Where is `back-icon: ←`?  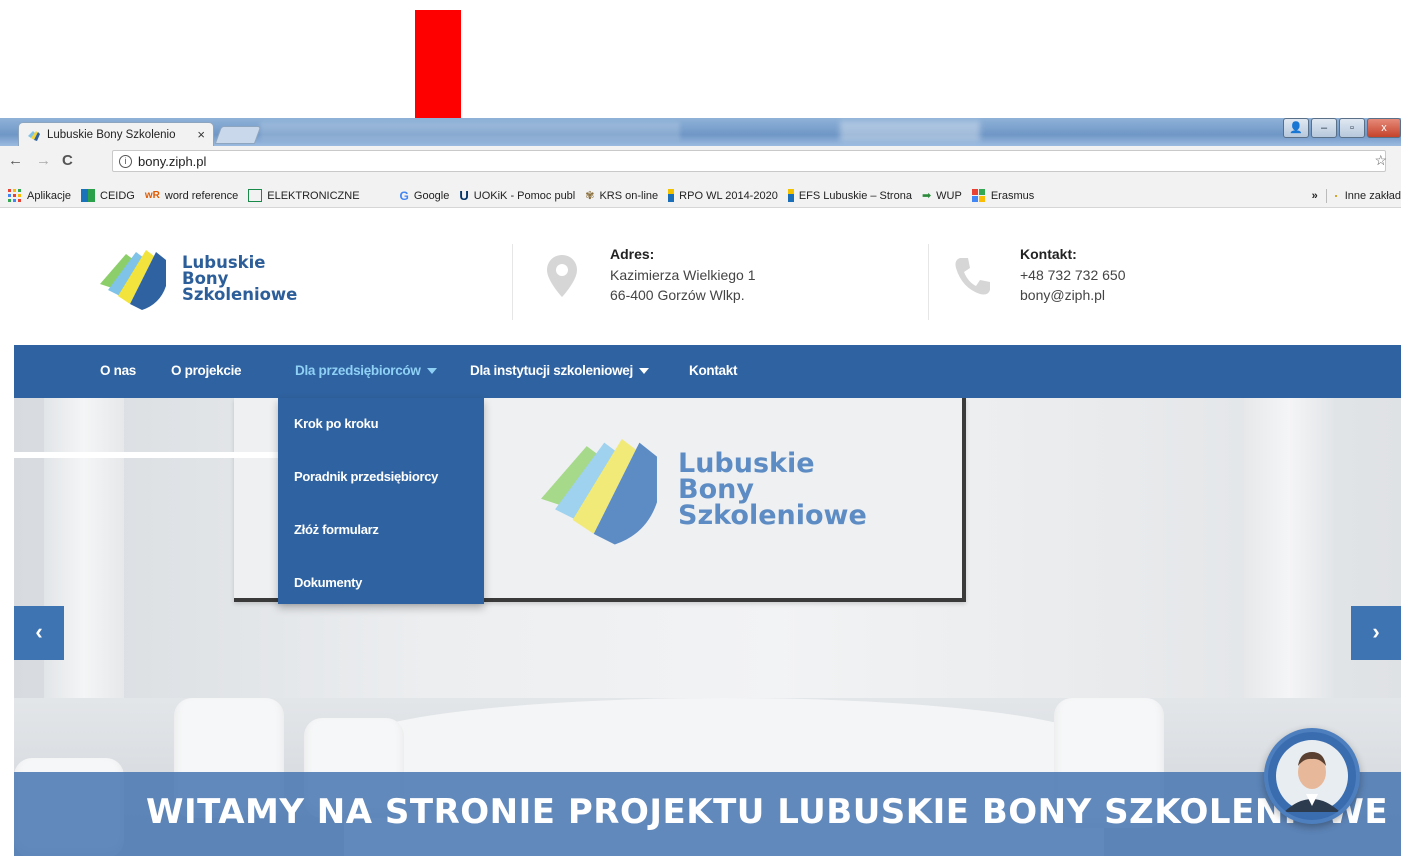
back-icon: ← is located at coordinates (15, 160).